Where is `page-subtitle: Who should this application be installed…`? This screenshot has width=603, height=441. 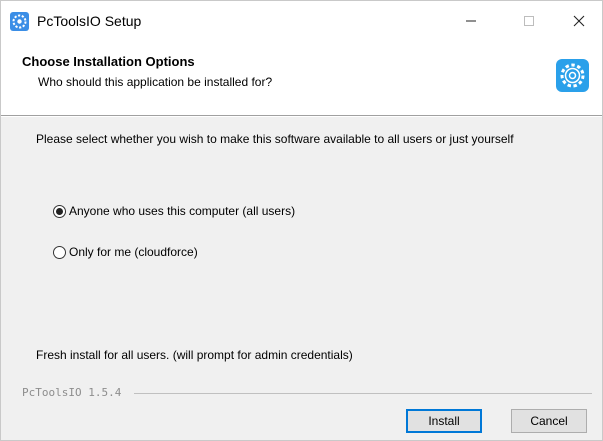
page-subtitle: Who should this application be installed… is located at coordinates (155, 82).